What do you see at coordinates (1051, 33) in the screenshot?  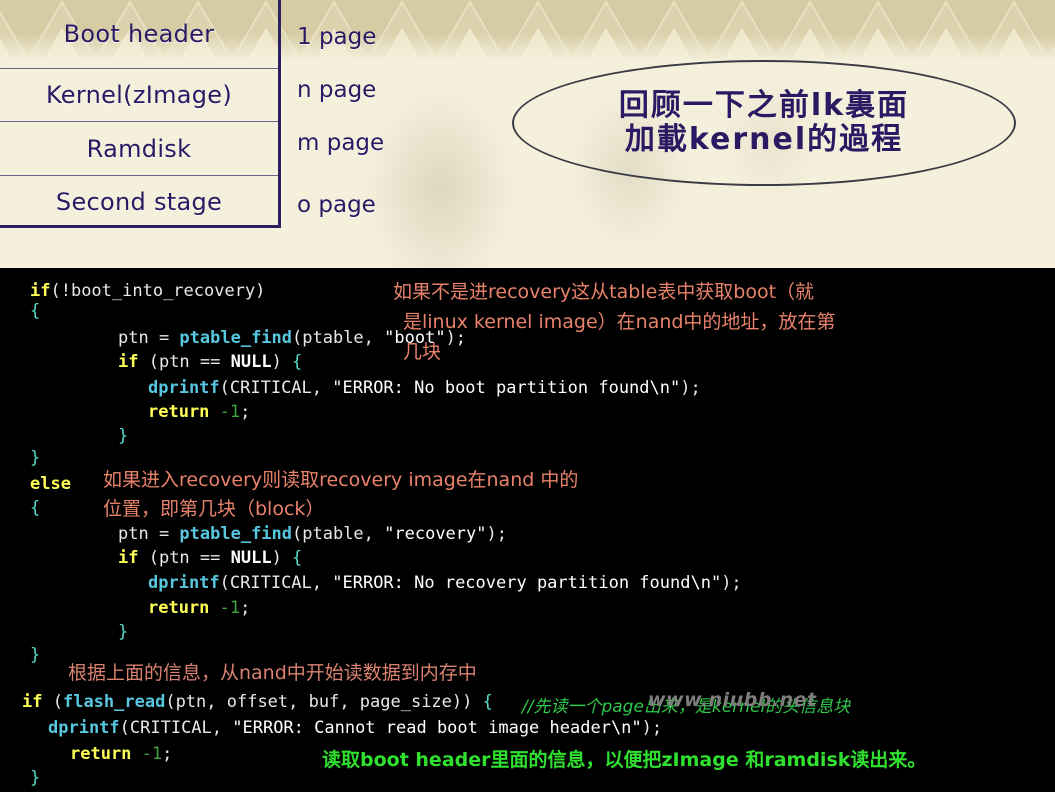 I see `pattern-triangle-icon` at bounding box center [1051, 33].